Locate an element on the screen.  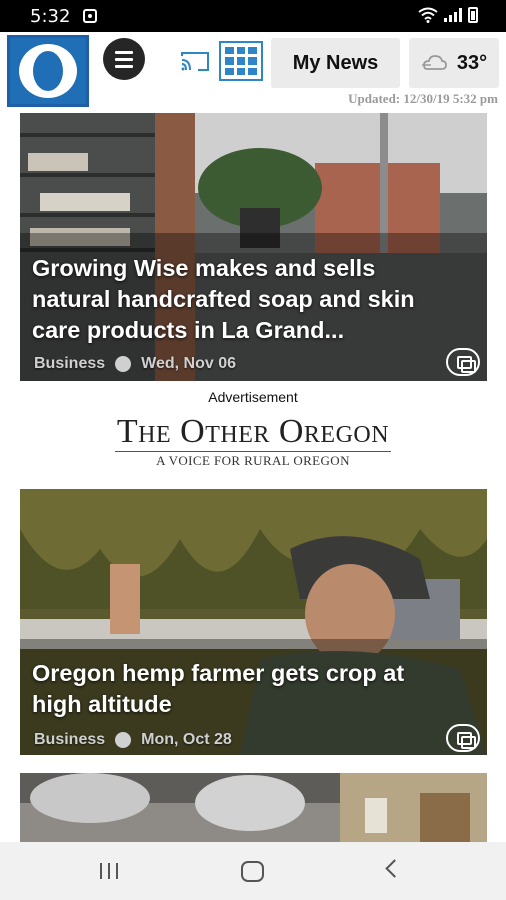
advertisement-label: Advertisement is located at coordinates (253, 397).